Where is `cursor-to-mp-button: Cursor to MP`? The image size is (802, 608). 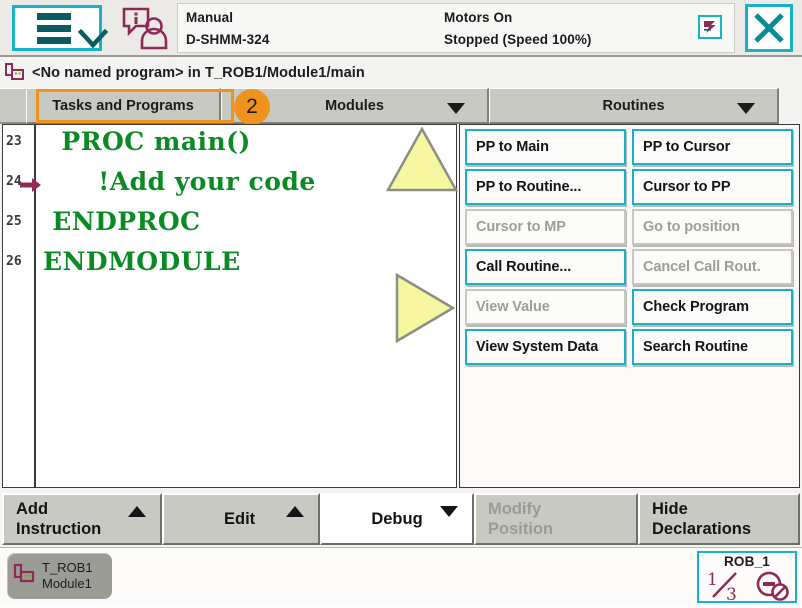 cursor-to-mp-button: Cursor to MP is located at coordinates (545, 227).